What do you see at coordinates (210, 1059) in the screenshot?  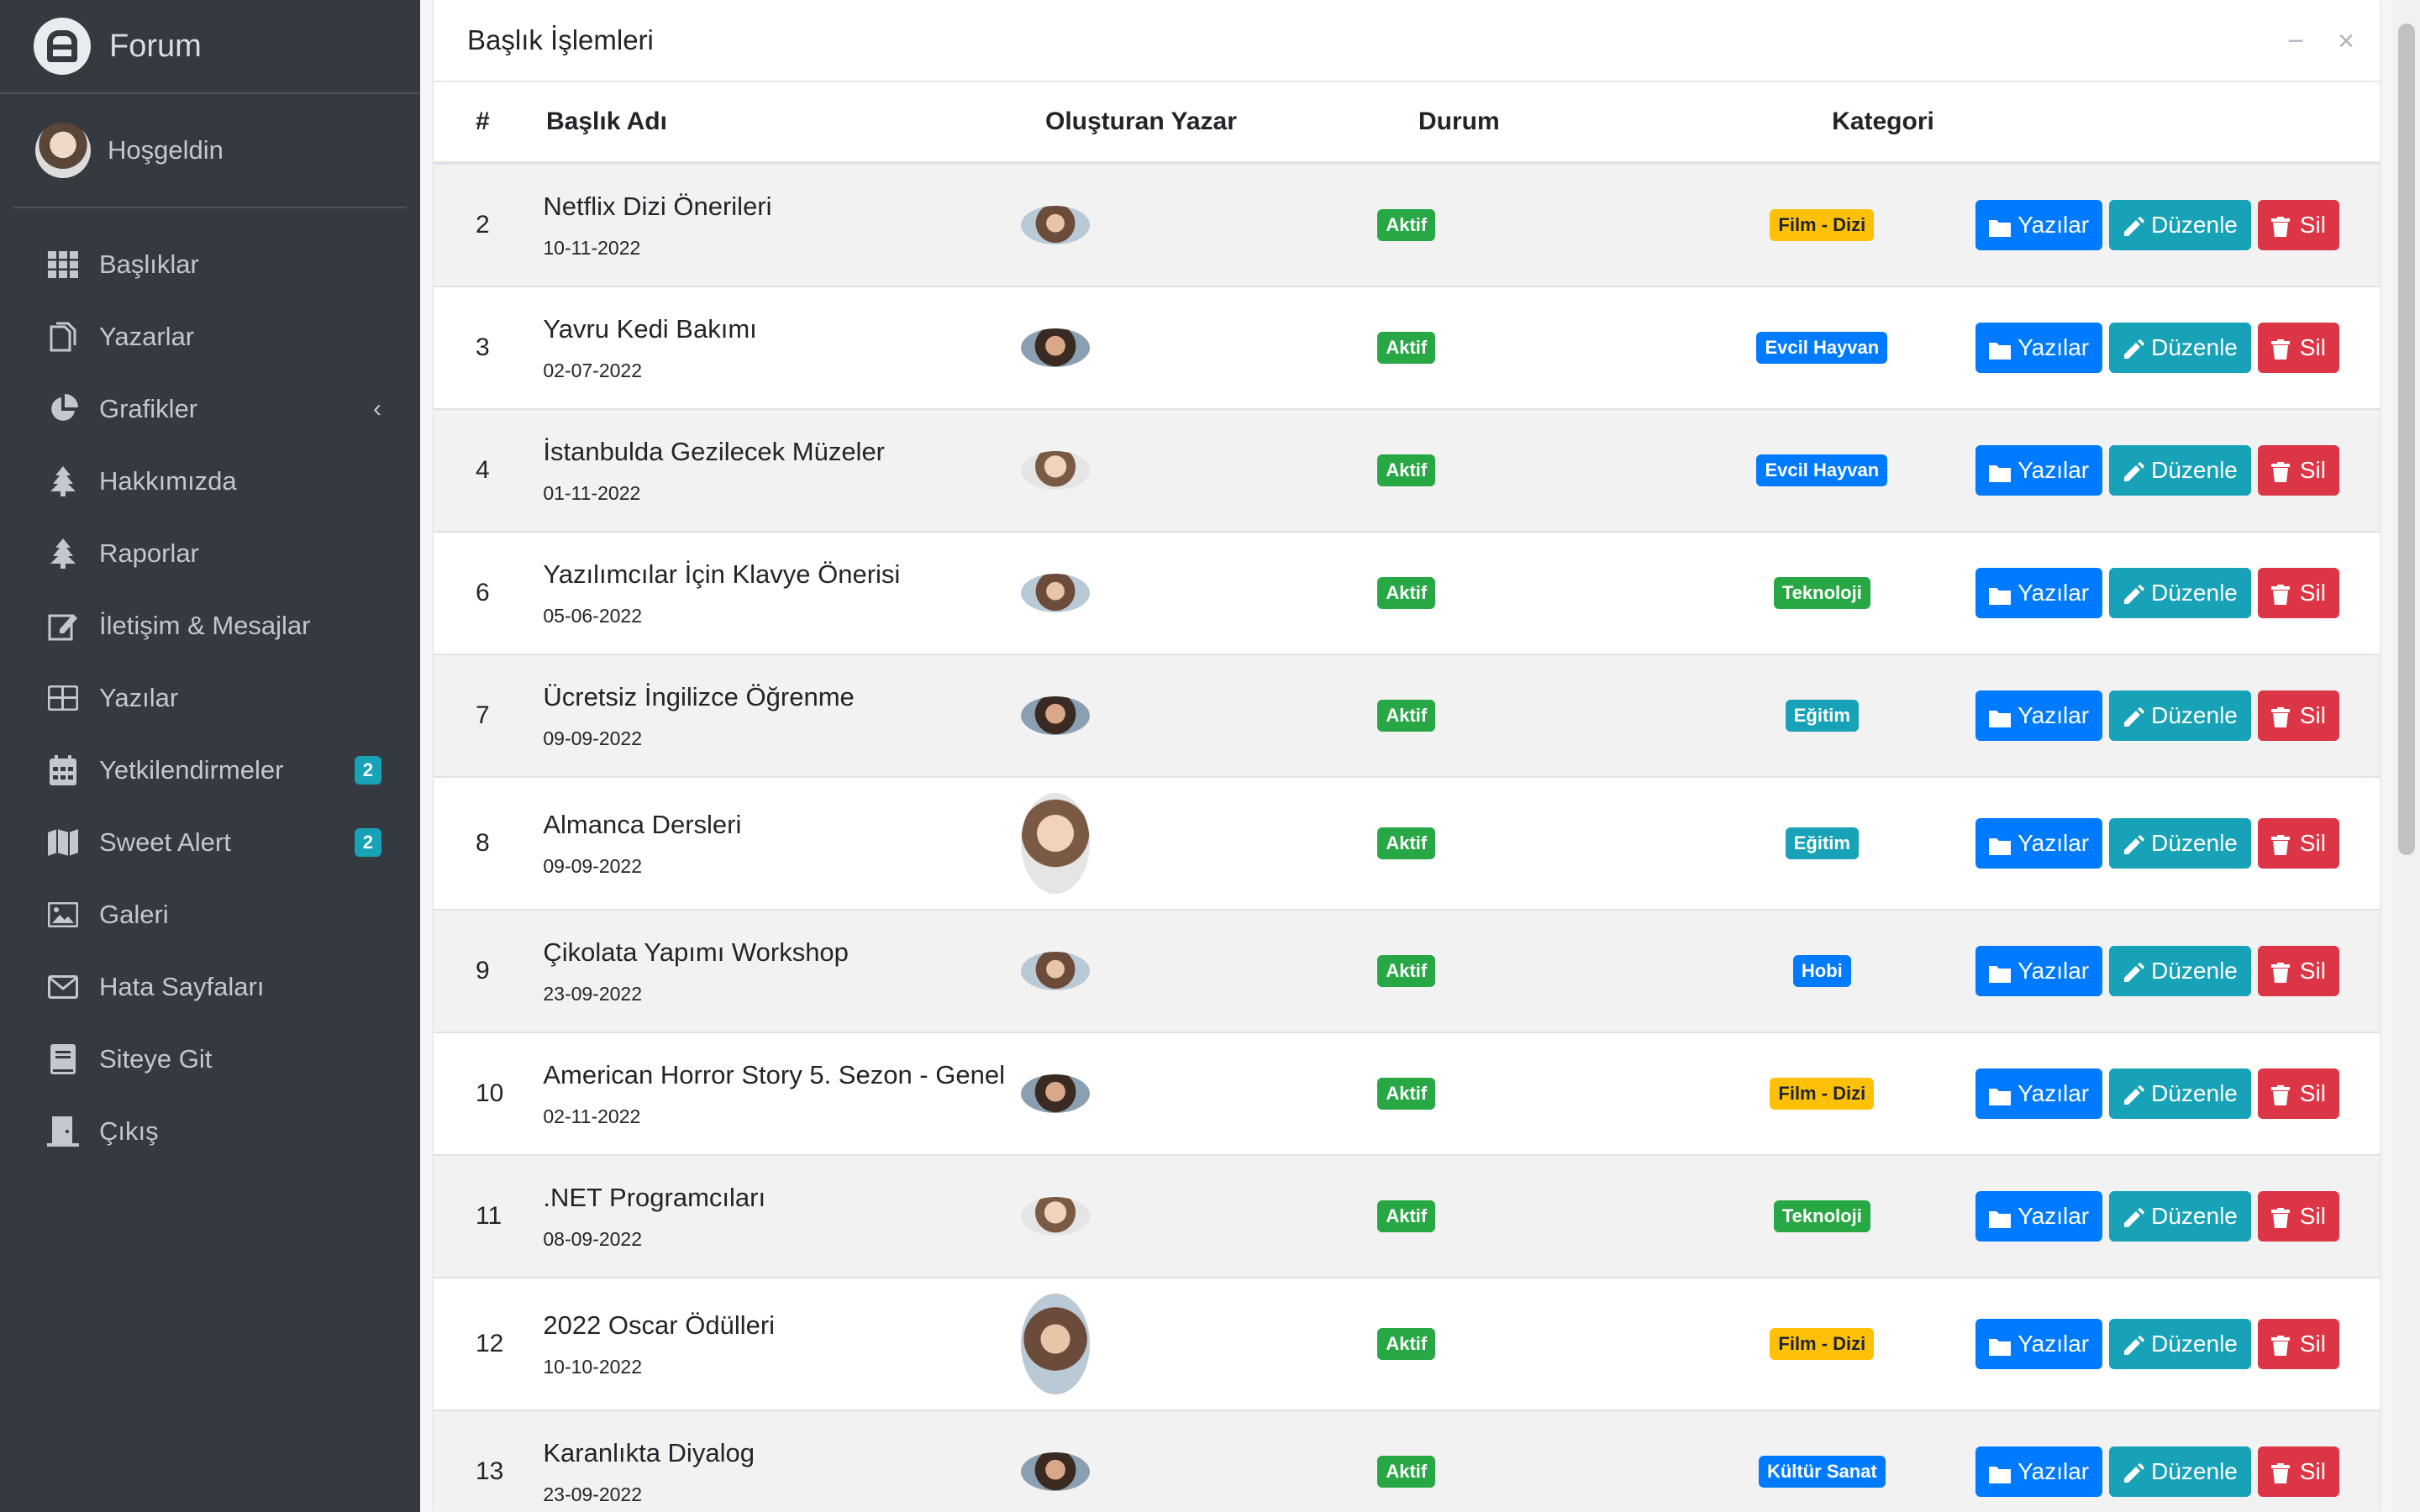 I see `sidebar-item-12: Siteye Git` at bounding box center [210, 1059].